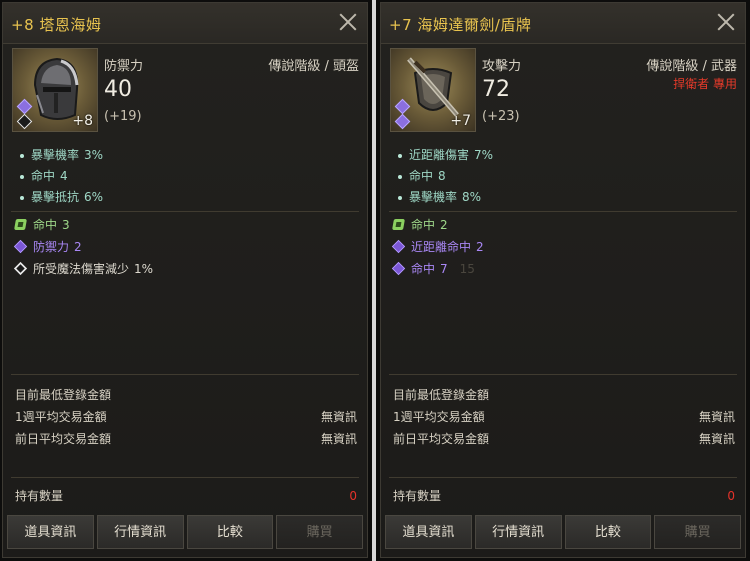 The image size is (750, 561). I want to click on option-item: 命中 3, so click(83, 225).